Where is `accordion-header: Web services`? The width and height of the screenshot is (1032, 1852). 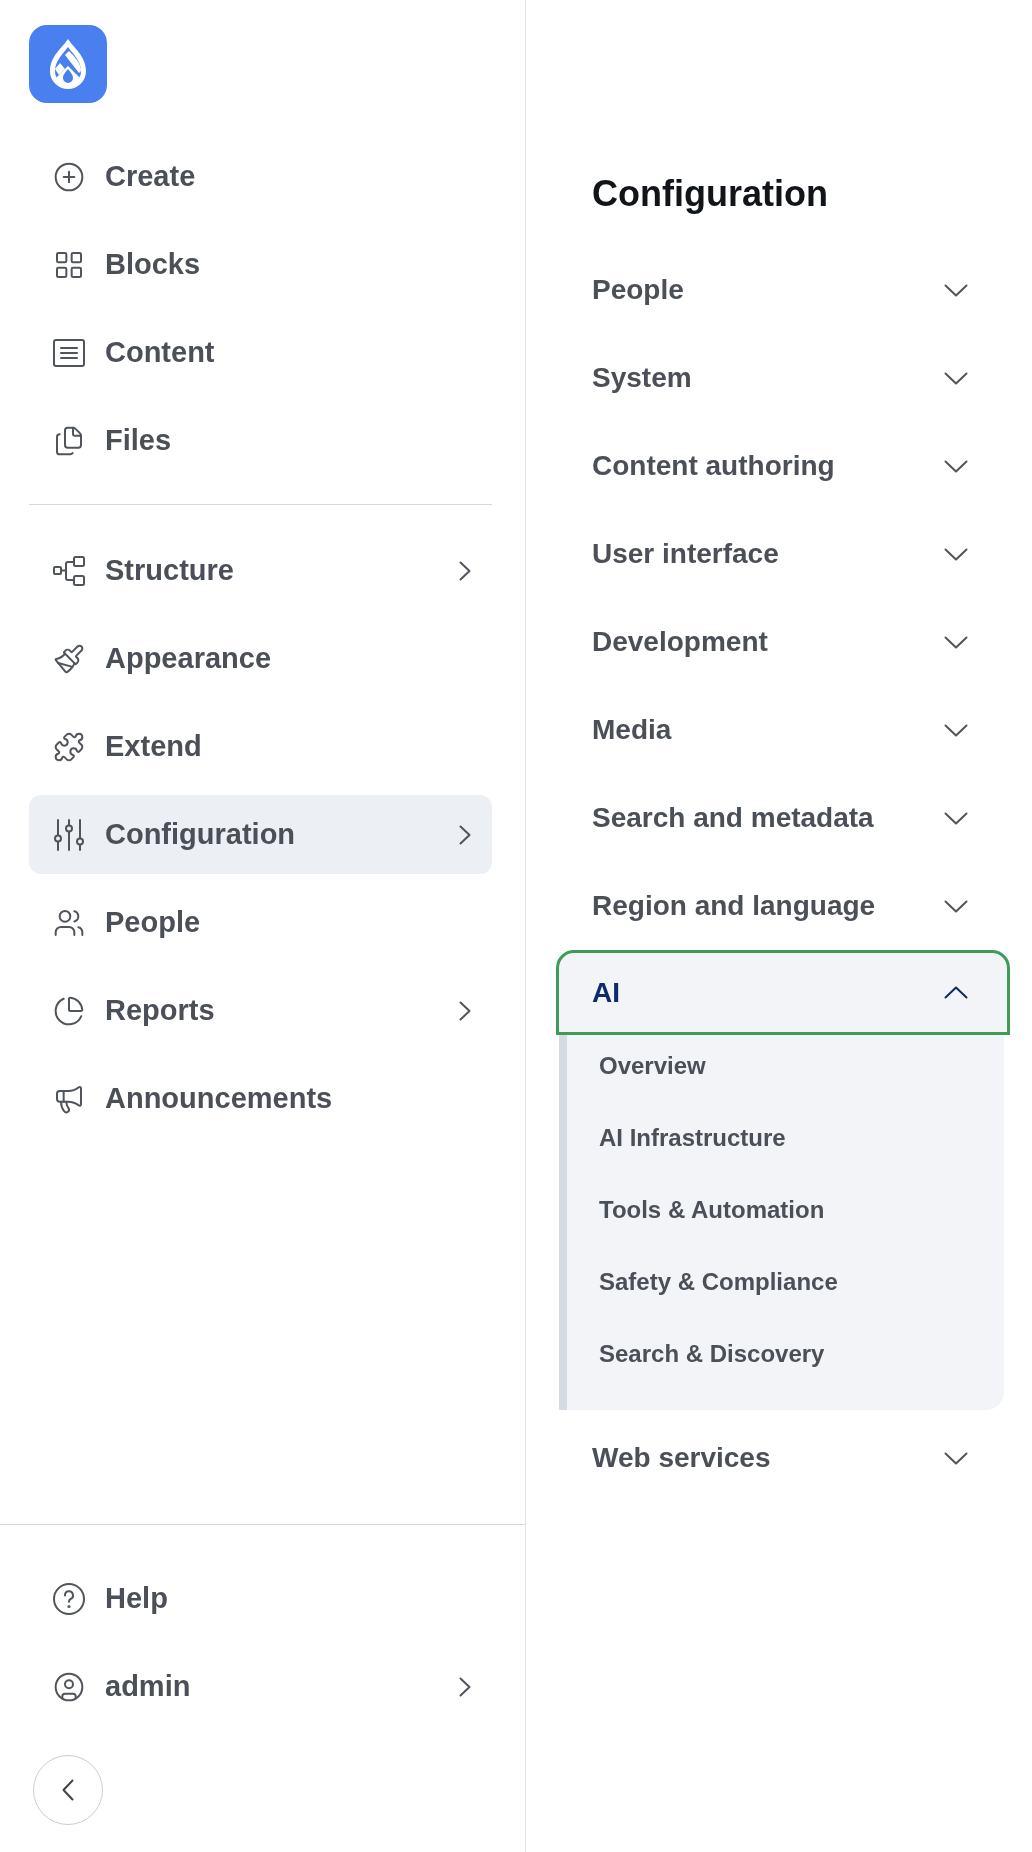
accordion-header: Web services is located at coordinates (783, 1458).